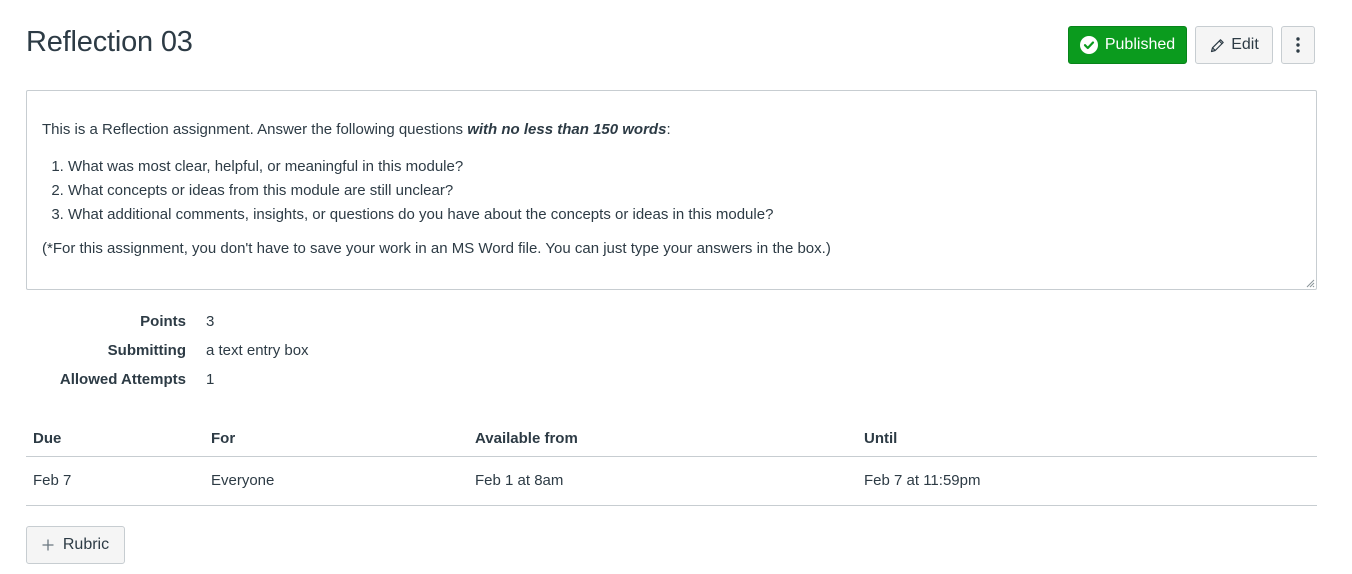 This screenshot has height=574, width=1352. What do you see at coordinates (668, 129) in the screenshot?
I see `intro-end: :` at bounding box center [668, 129].